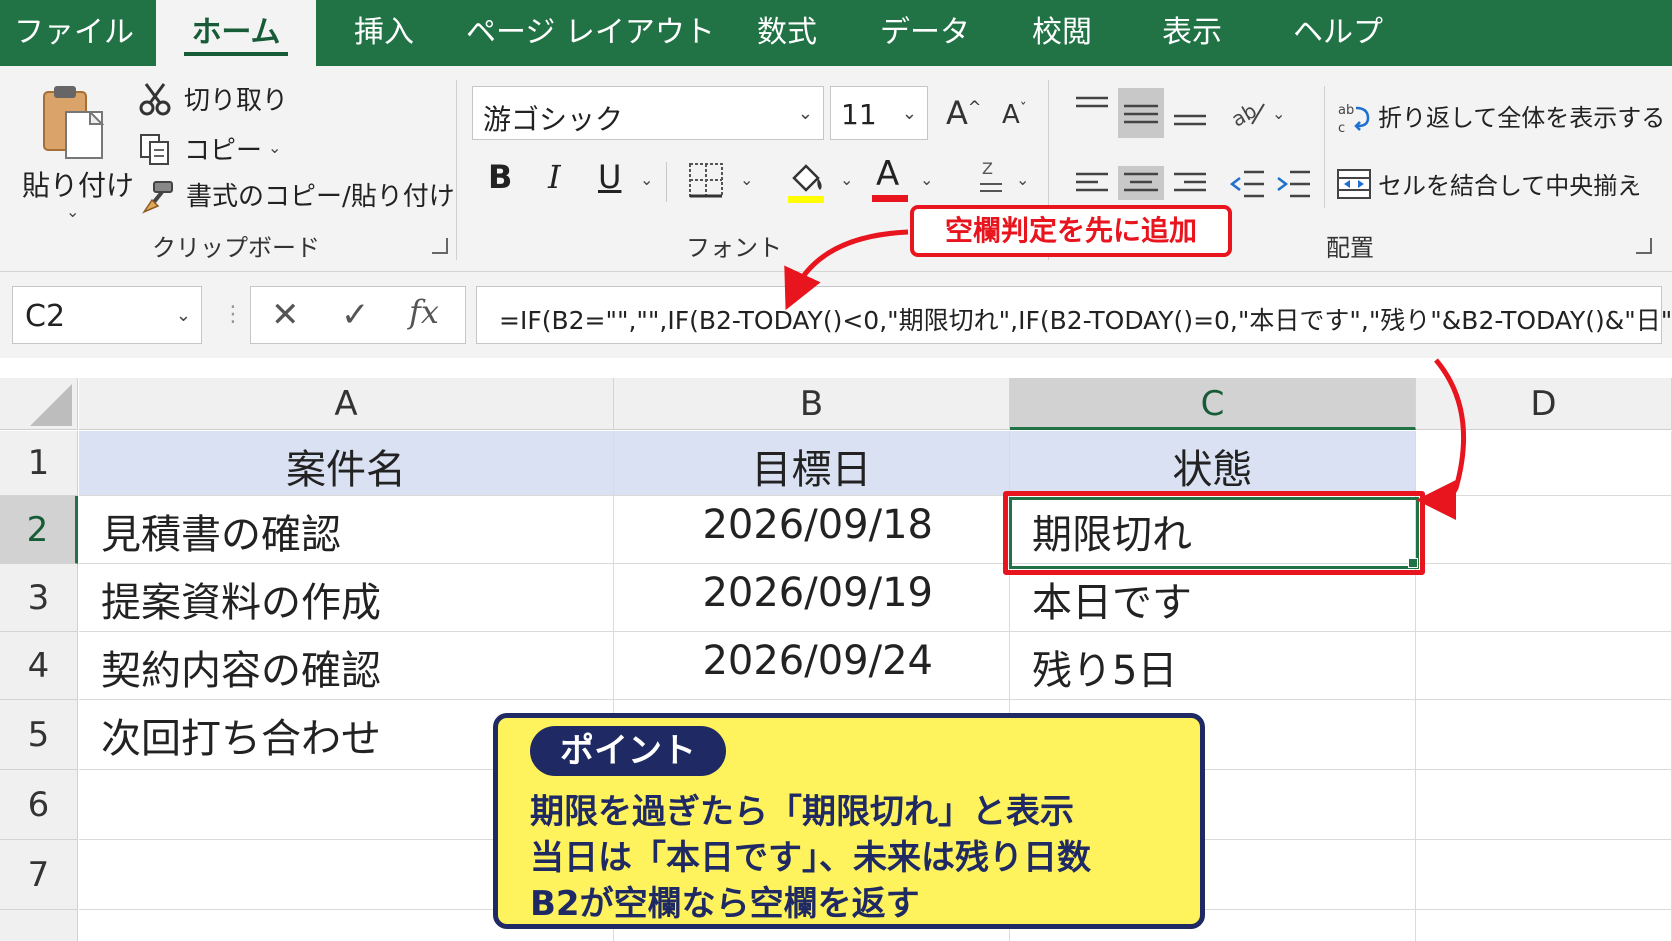 The width and height of the screenshot is (1672, 941). I want to click on point-title: ポイント, so click(628, 751).